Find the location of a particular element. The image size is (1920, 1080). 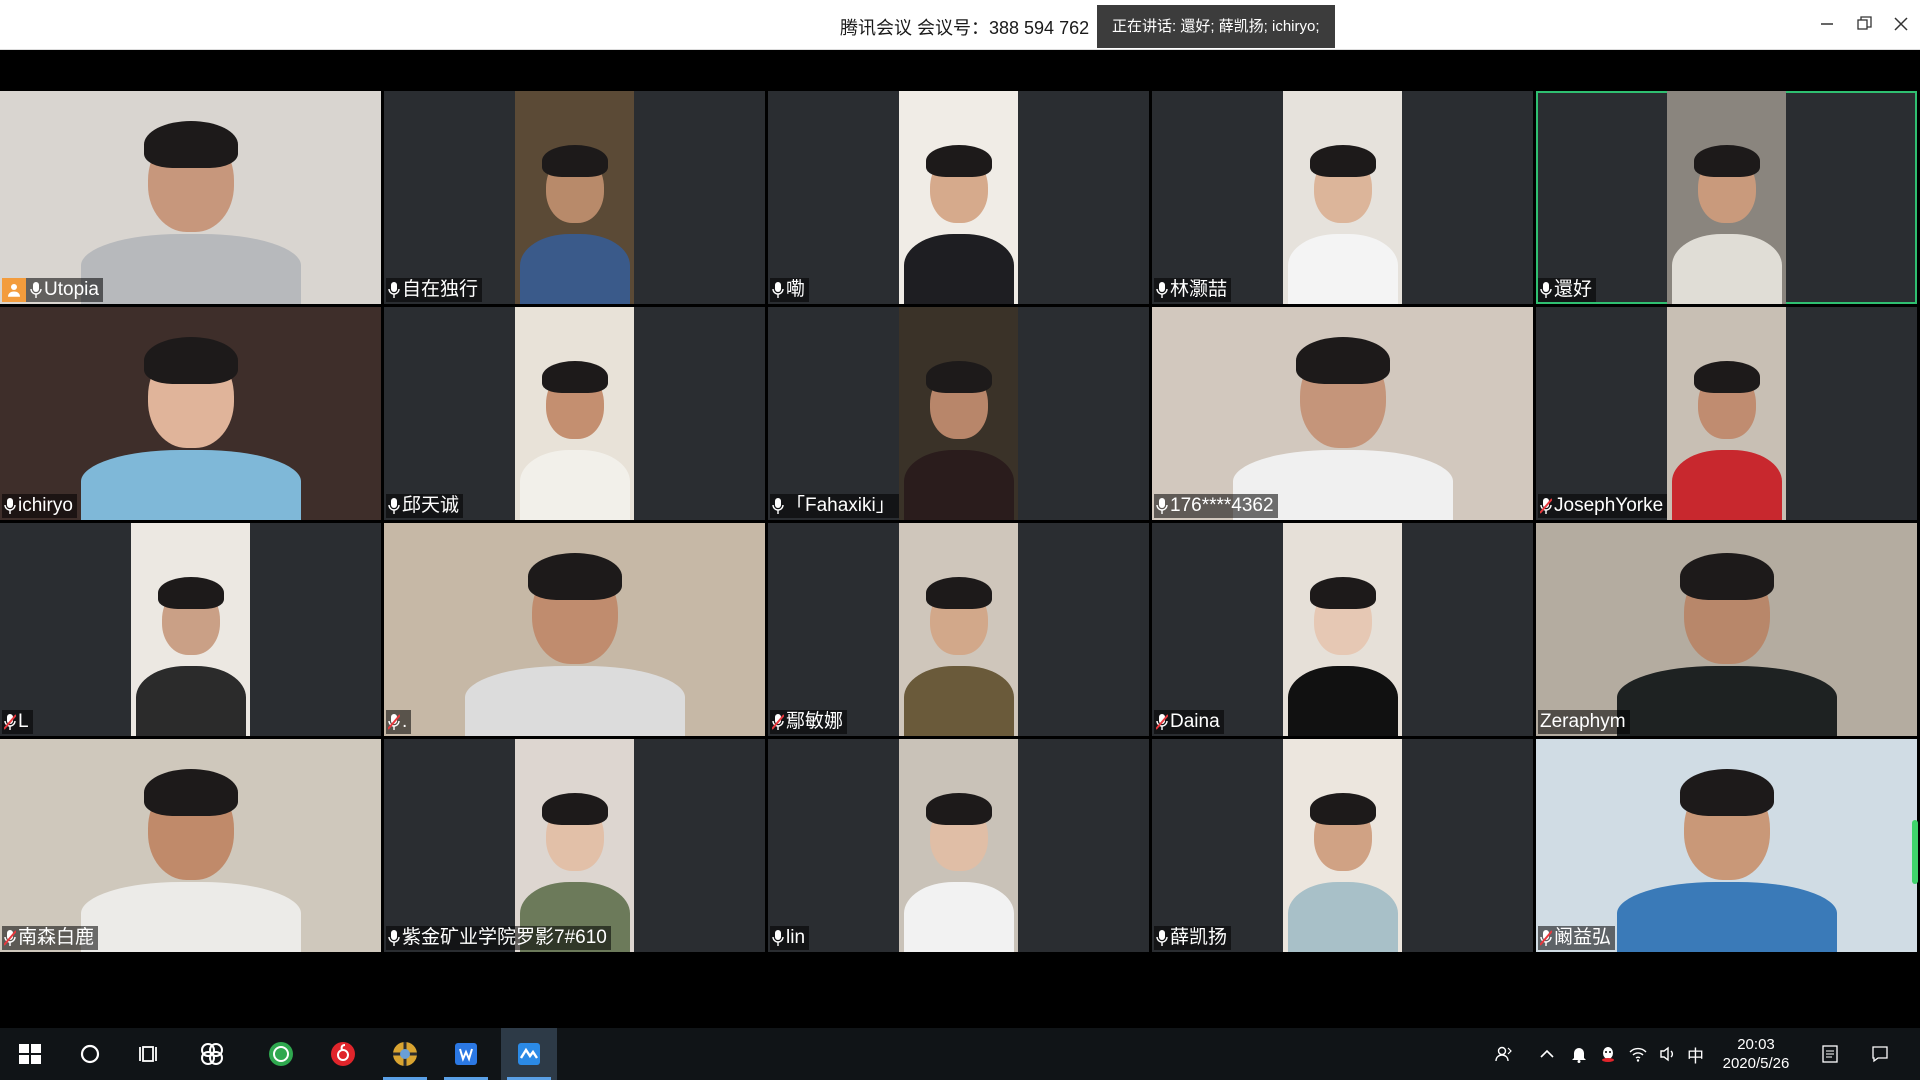

participant-name: 自在独行 is located at coordinates (440, 289).